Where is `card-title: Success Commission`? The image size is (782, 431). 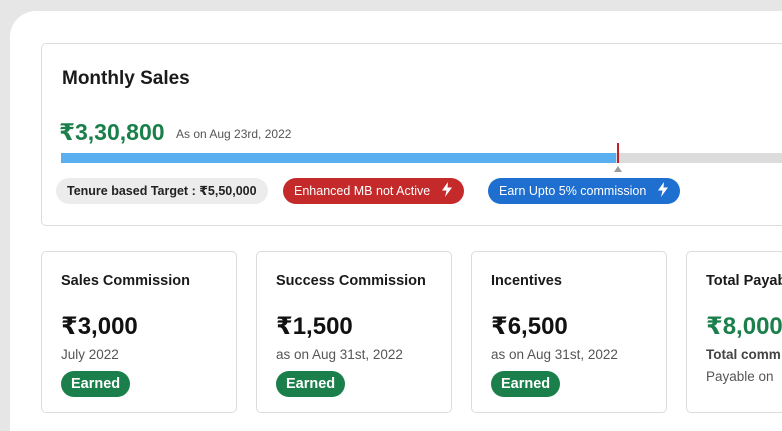
card-title: Success Commission is located at coordinates (351, 281).